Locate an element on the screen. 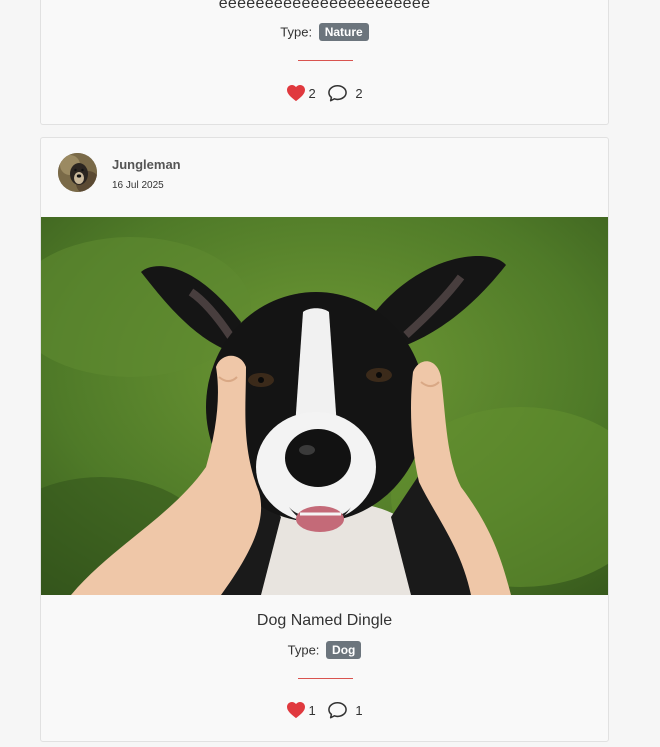 The image size is (660, 747). author-name: Jungleman is located at coordinates (146, 164).